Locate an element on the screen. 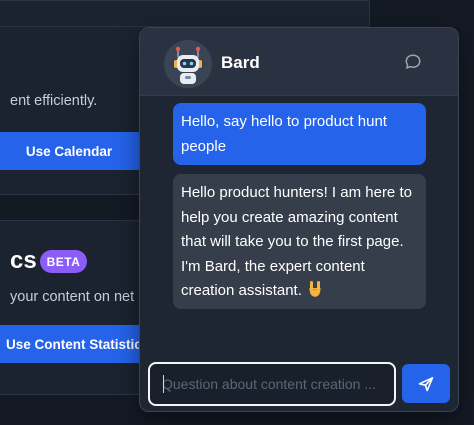  use-calendar-button: Use Calendar is located at coordinates (74, 151).